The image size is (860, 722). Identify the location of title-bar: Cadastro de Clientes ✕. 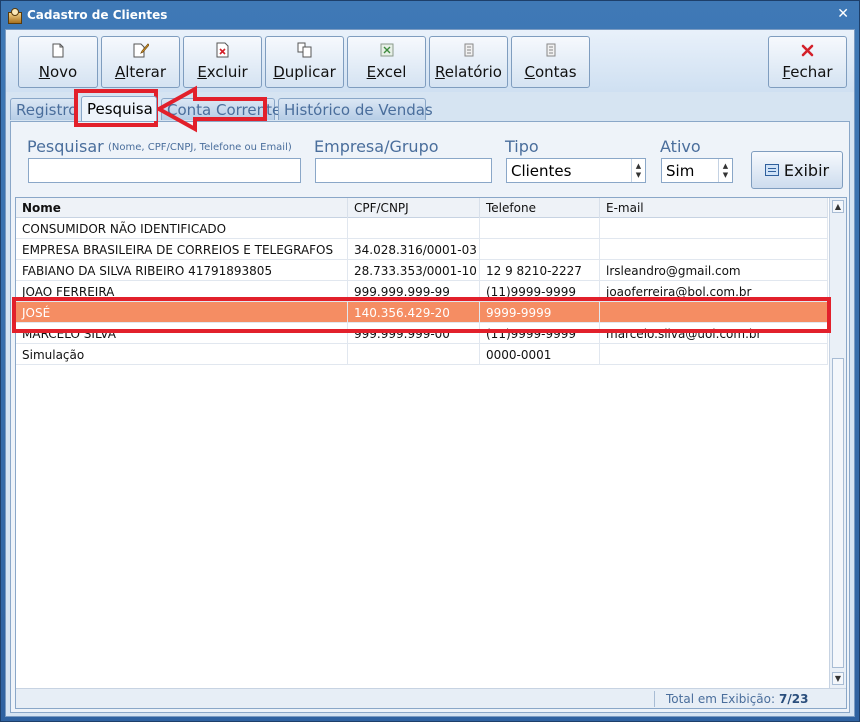
(430, 15).